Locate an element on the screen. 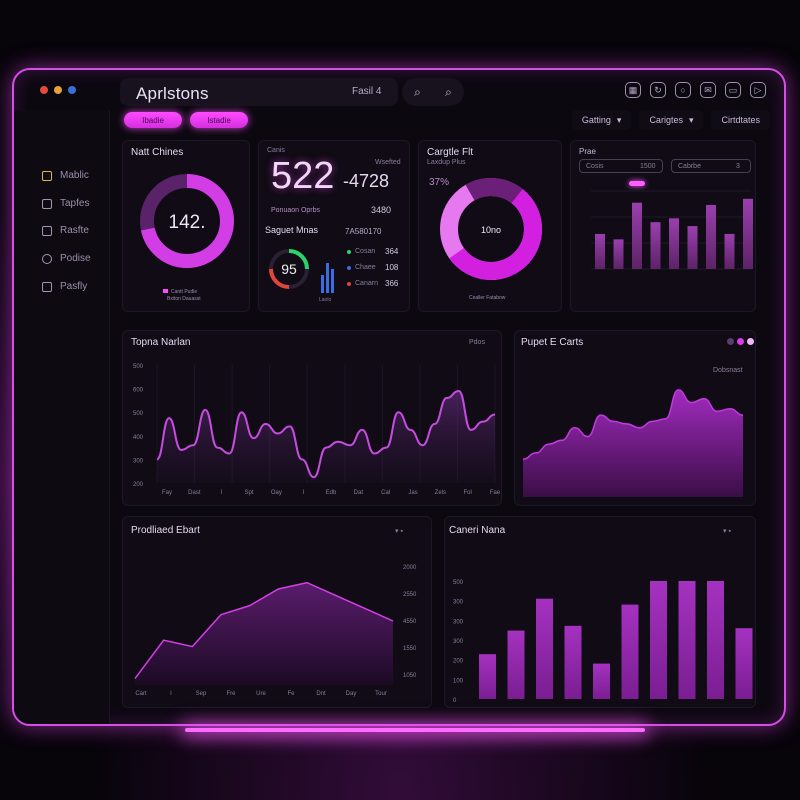 Image resolution: width=800 pixels, height=800 pixels. bars-chart is located at coordinates (672, 230).